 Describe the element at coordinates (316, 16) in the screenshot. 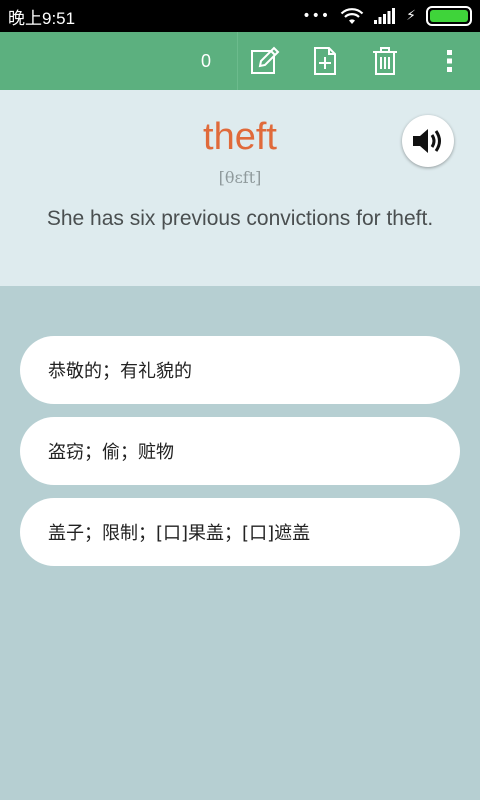

I see `notification-dots: •••` at that location.